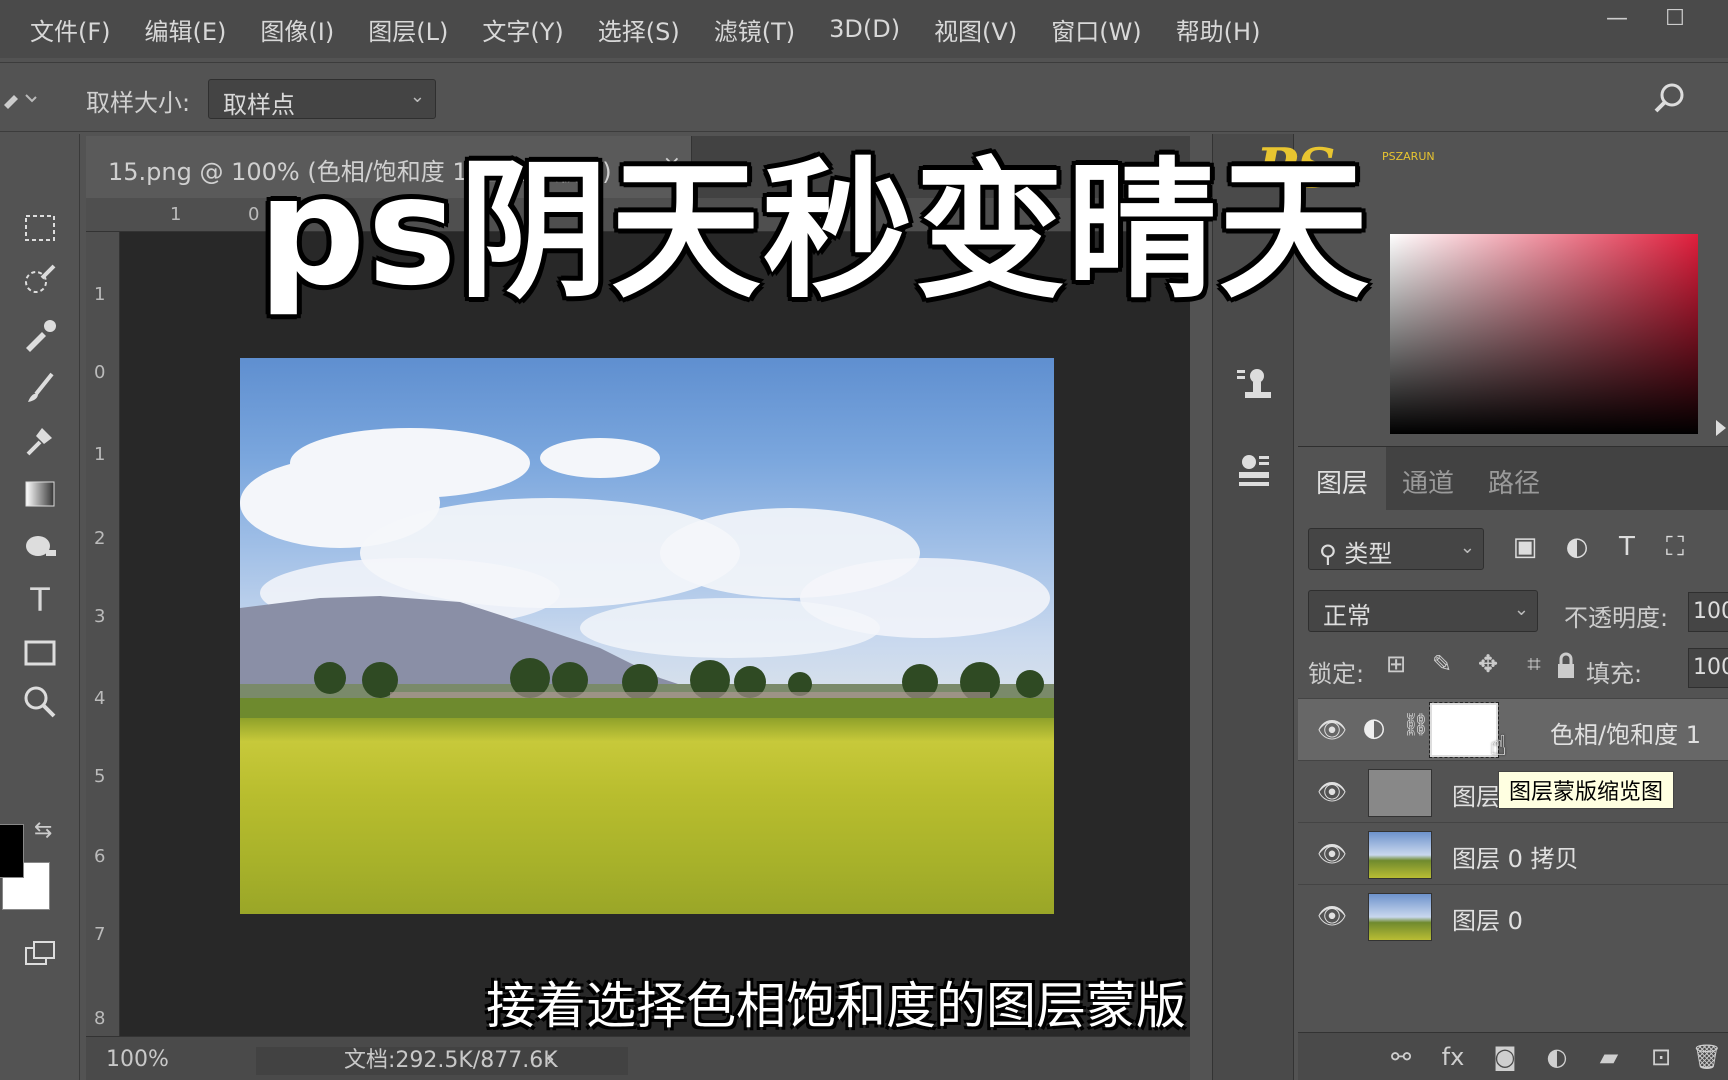 This screenshot has width=1728, height=1080. What do you see at coordinates (1374, 728) in the screenshot?
I see `hue-saturation-adjustment-icon: ◐` at bounding box center [1374, 728].